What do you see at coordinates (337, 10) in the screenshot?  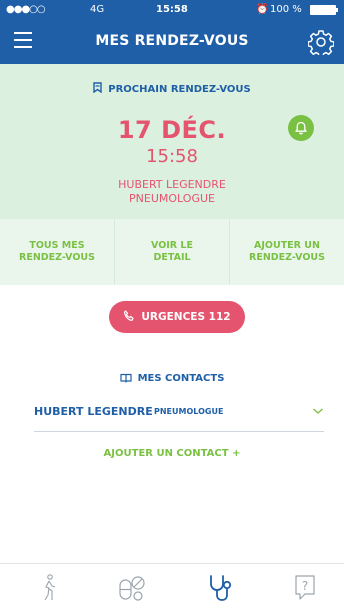 I see `battery-tip` at bounding box center [337, 10].